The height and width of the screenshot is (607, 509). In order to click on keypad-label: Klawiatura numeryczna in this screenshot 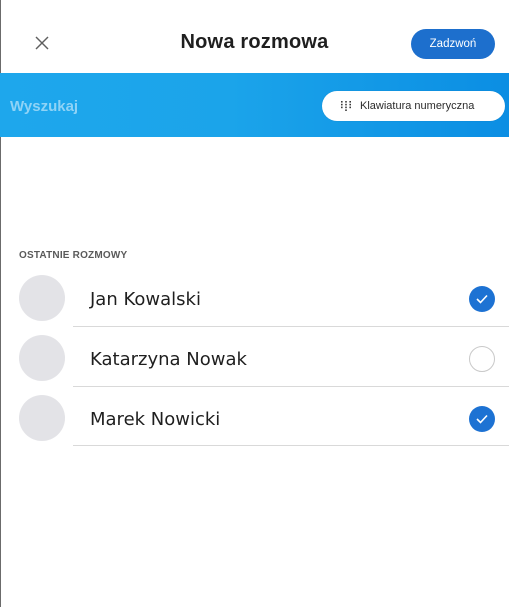, I will do `click(417, 106)`.